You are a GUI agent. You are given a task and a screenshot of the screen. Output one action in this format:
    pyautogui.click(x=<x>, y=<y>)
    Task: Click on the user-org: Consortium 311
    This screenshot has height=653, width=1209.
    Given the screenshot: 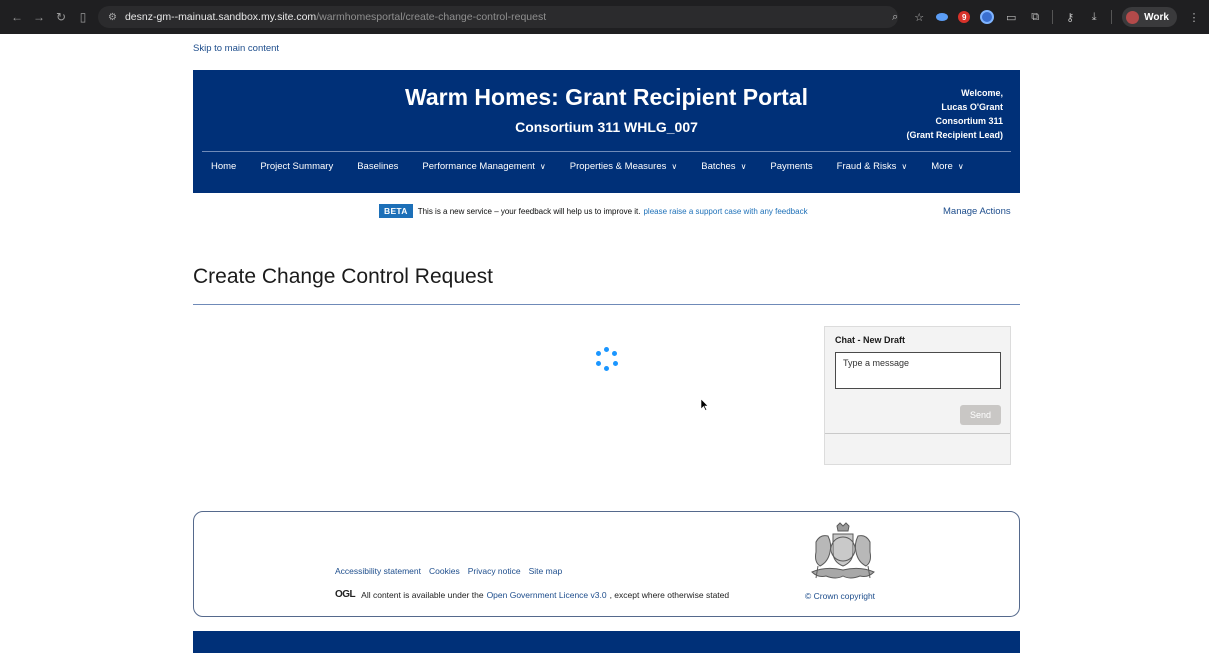 What is the action you would take?
    pyautogui.click(x=969, y=121)
    